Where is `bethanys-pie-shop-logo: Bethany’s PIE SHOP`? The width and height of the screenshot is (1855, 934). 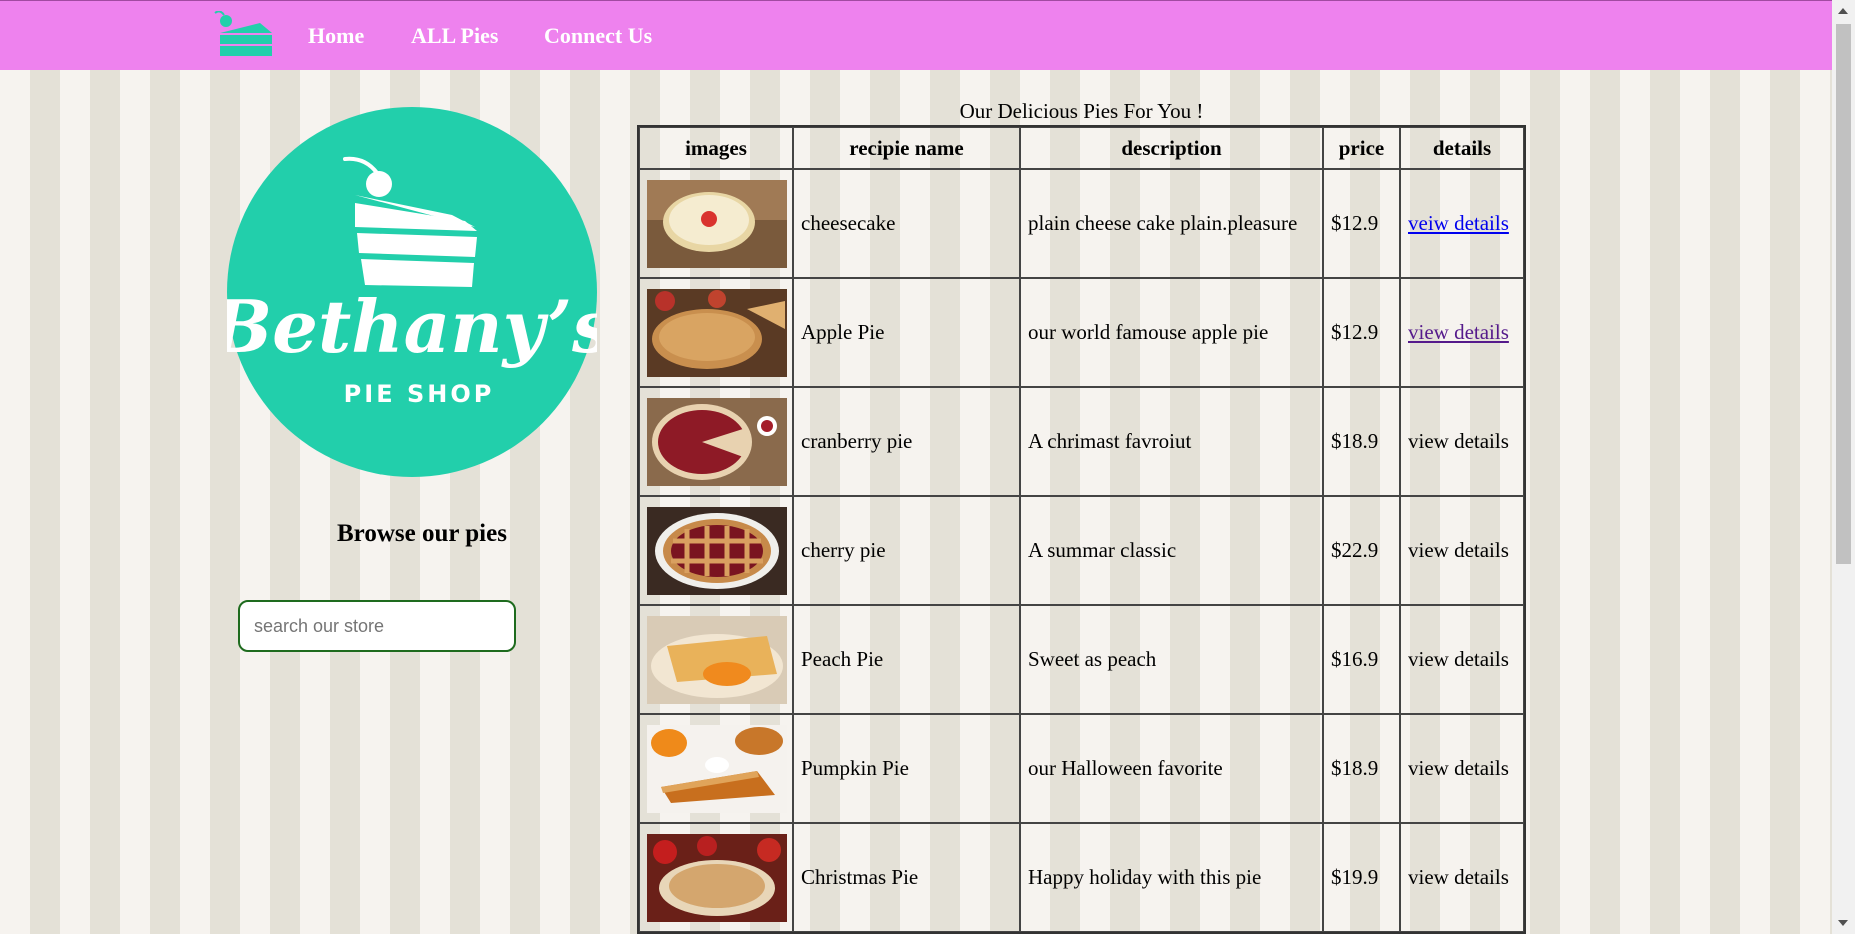 bethanys-pie-shop-logo: Bethany’s PIE SHOP is located at coordinates (412, 292).